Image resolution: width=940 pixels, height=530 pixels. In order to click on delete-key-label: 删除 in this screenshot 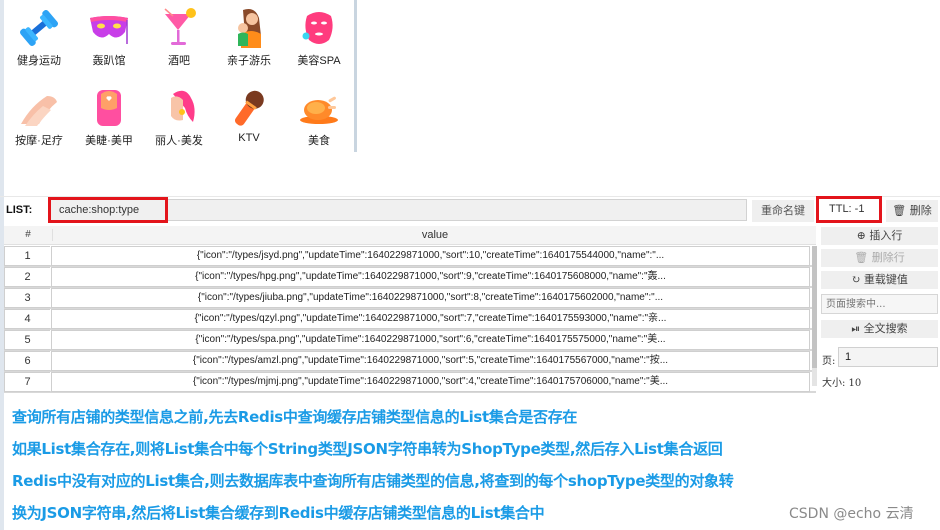, I will do `click(920, 210)`.